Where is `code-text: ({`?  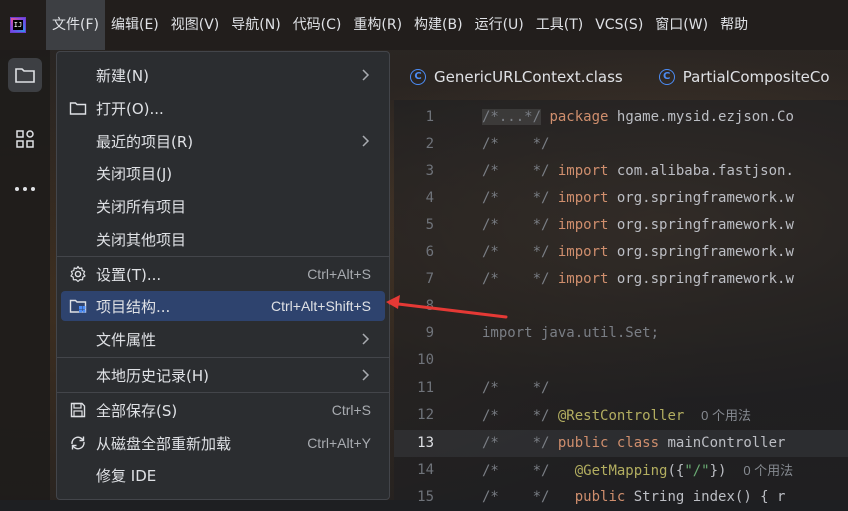 code-text: ({ is located at coordinates (676, 471).